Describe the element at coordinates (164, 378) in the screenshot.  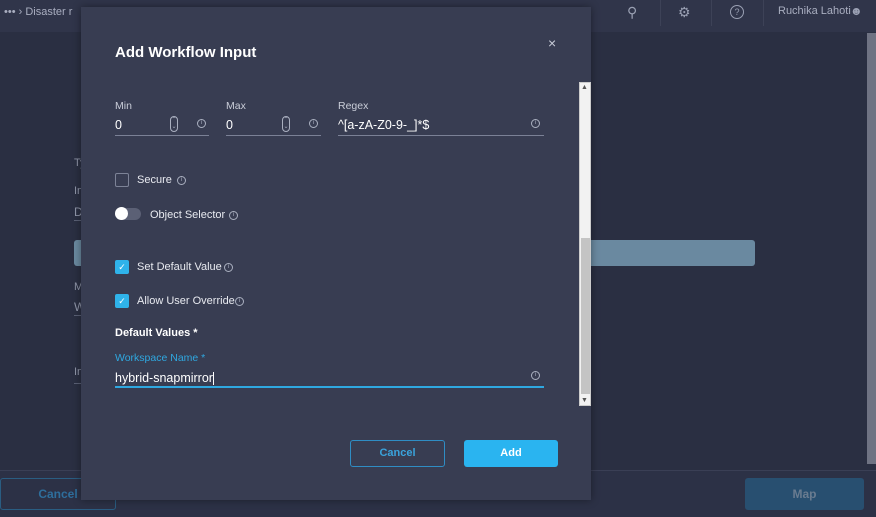
I see `workspace-name-input: hybrid-snapmirror` at that location.